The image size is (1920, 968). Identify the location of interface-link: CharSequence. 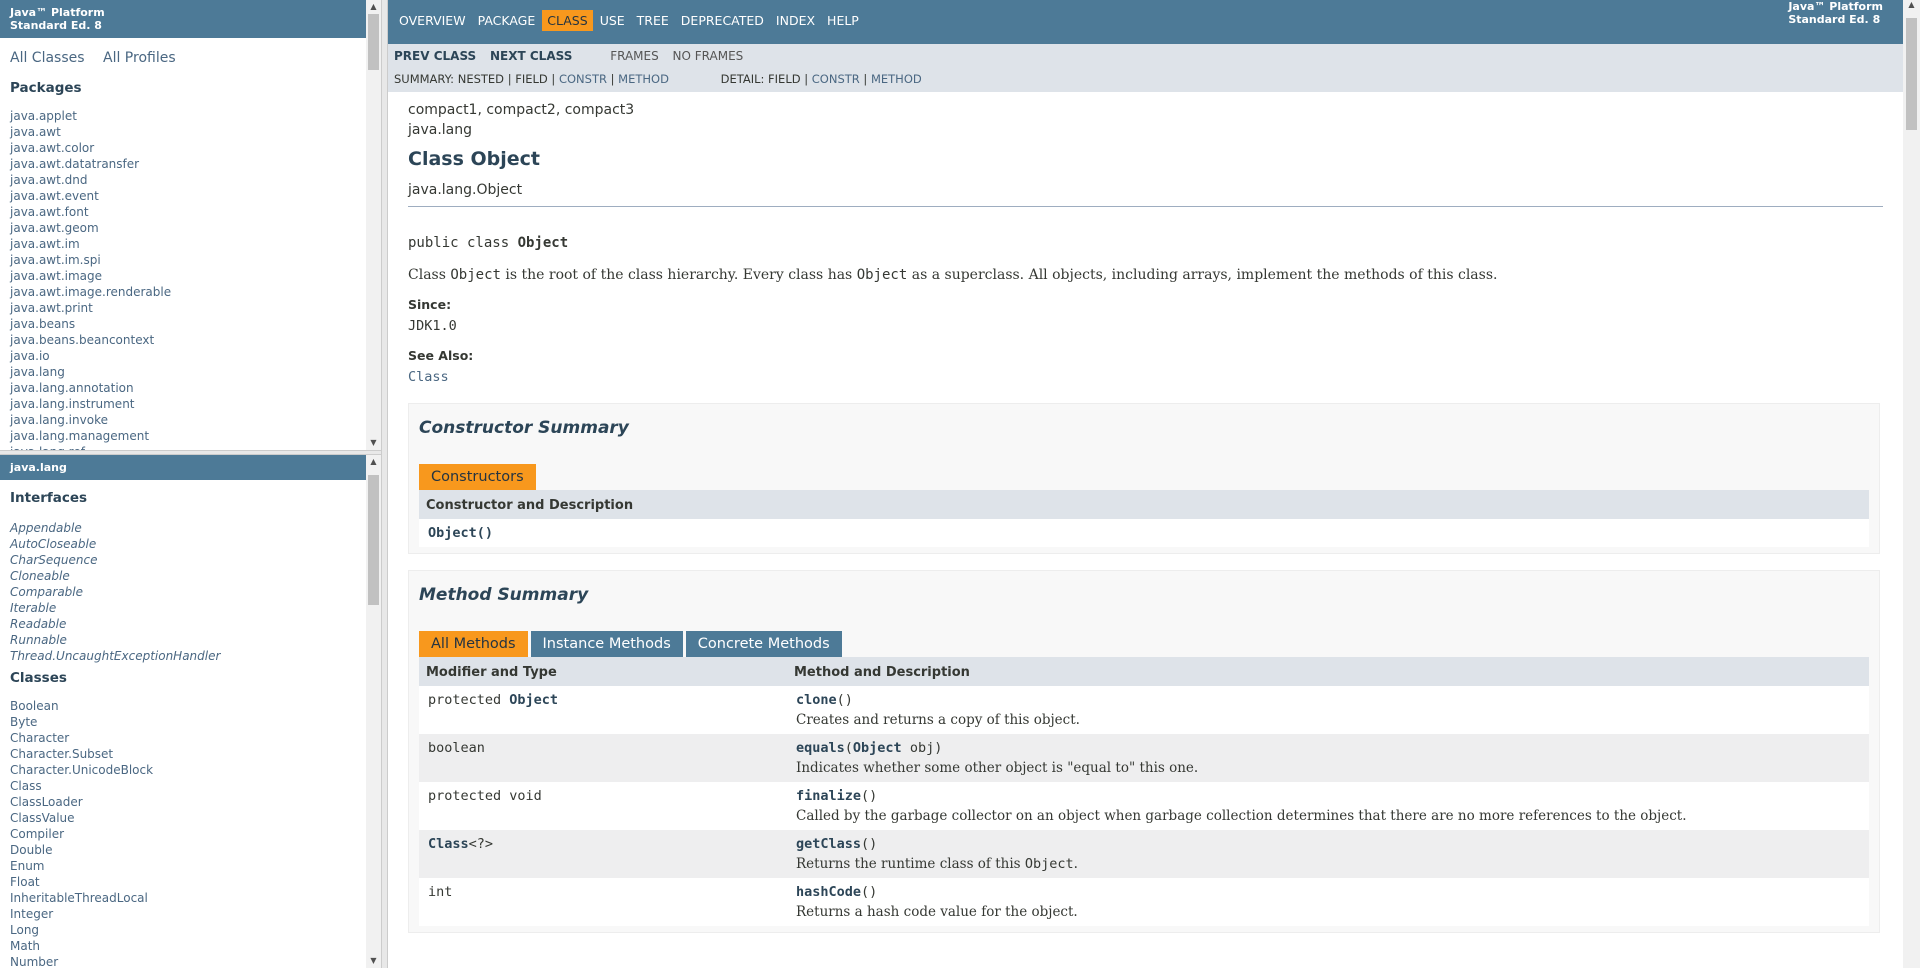
(53, 560).